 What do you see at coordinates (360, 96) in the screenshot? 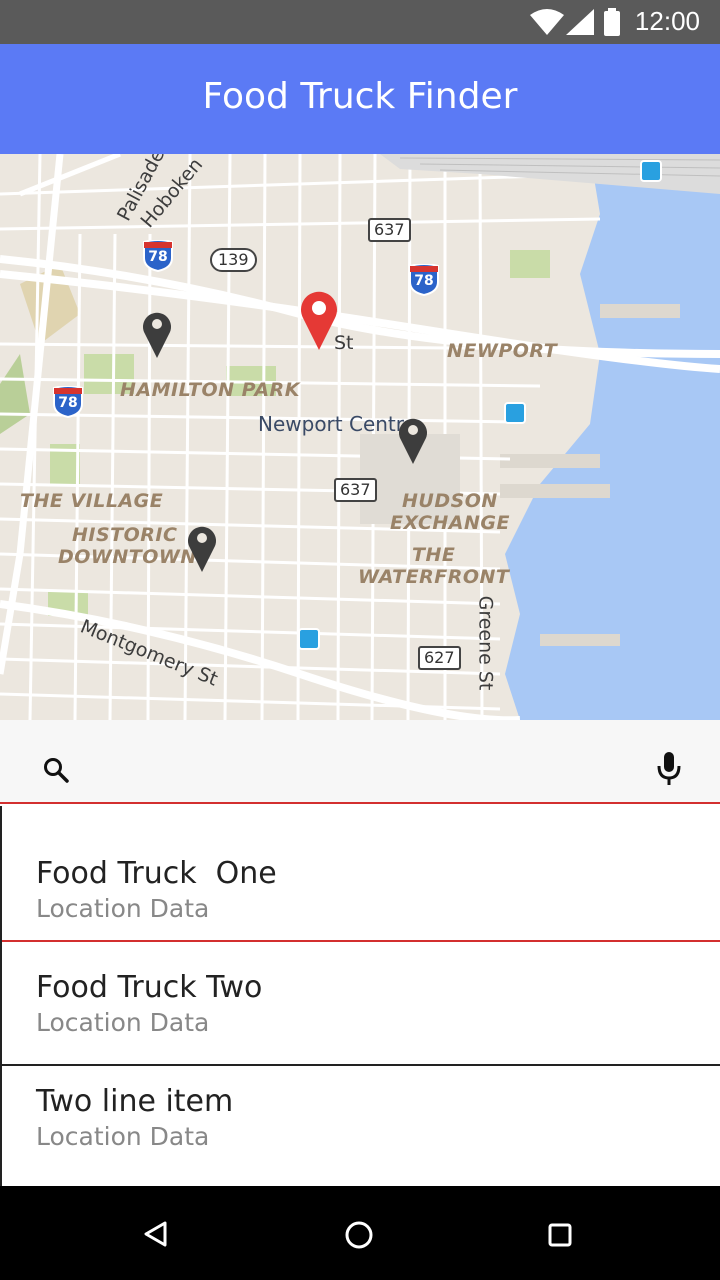
I see `app-title: Food Truck Finder` at bounding box center [360, 96].